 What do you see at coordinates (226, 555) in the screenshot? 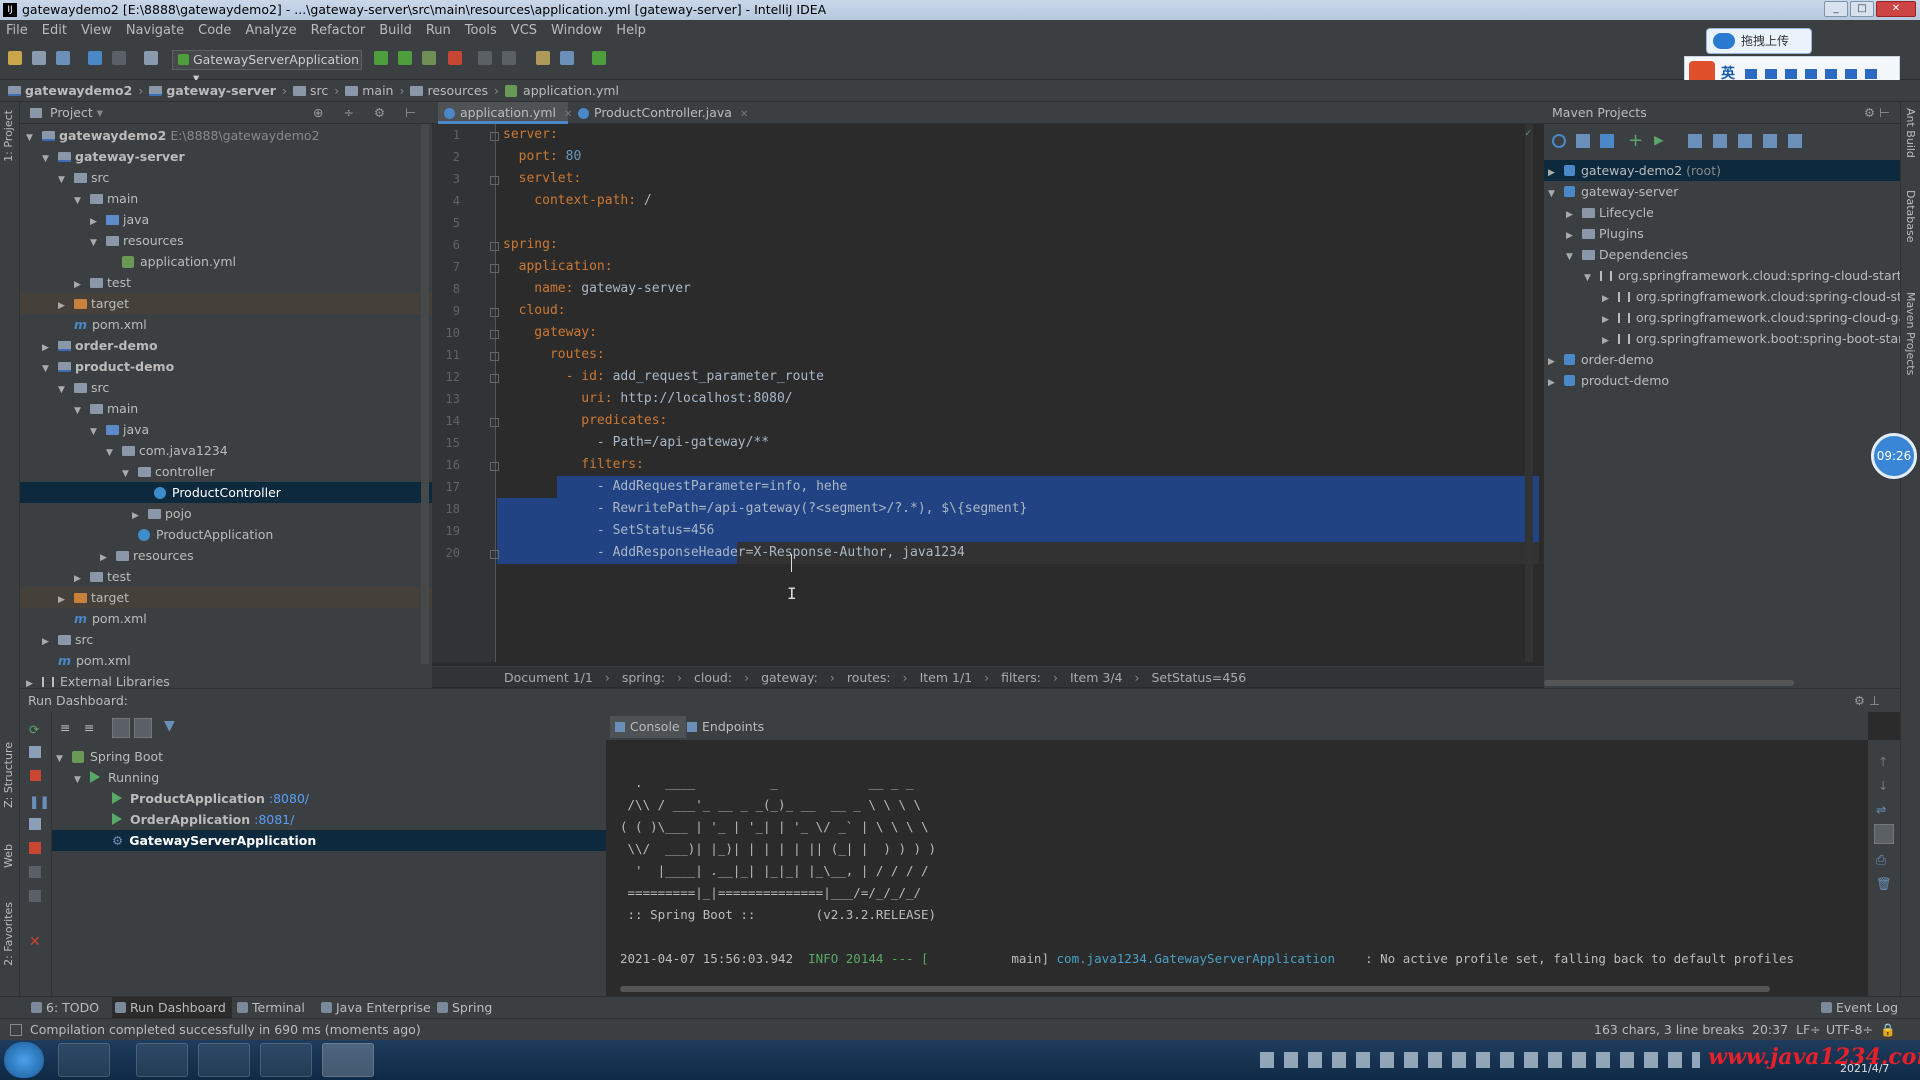
I see `tree-item: ▶ resources` at bounding box center [226, 555].